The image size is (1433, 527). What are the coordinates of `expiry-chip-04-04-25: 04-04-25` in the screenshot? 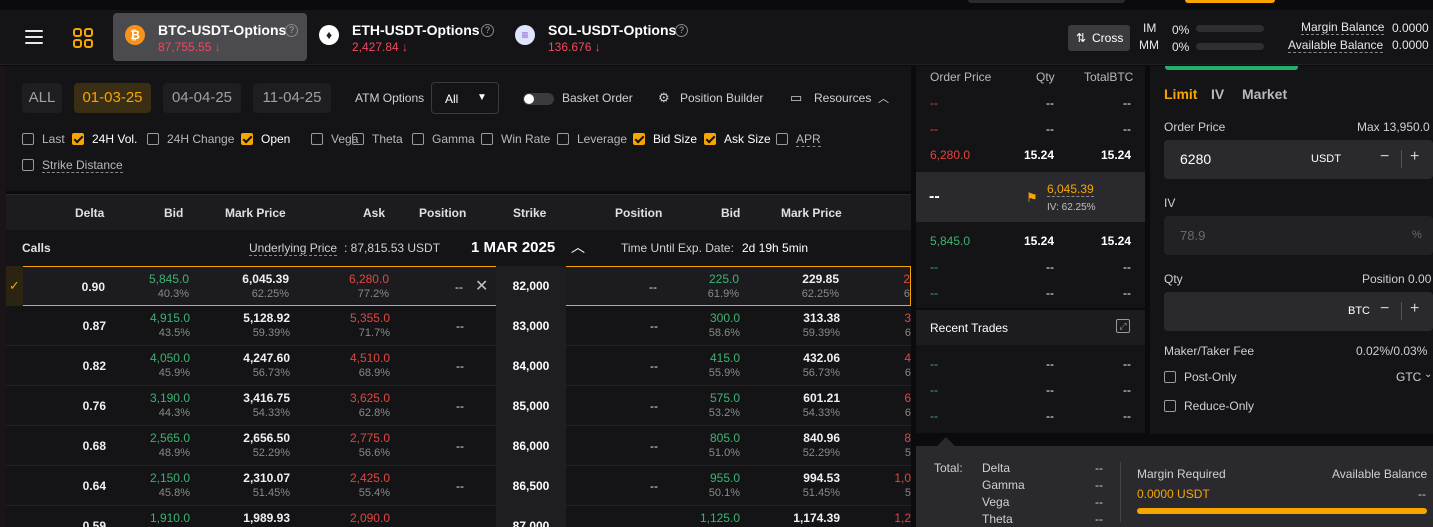 It's located at (202, 98).